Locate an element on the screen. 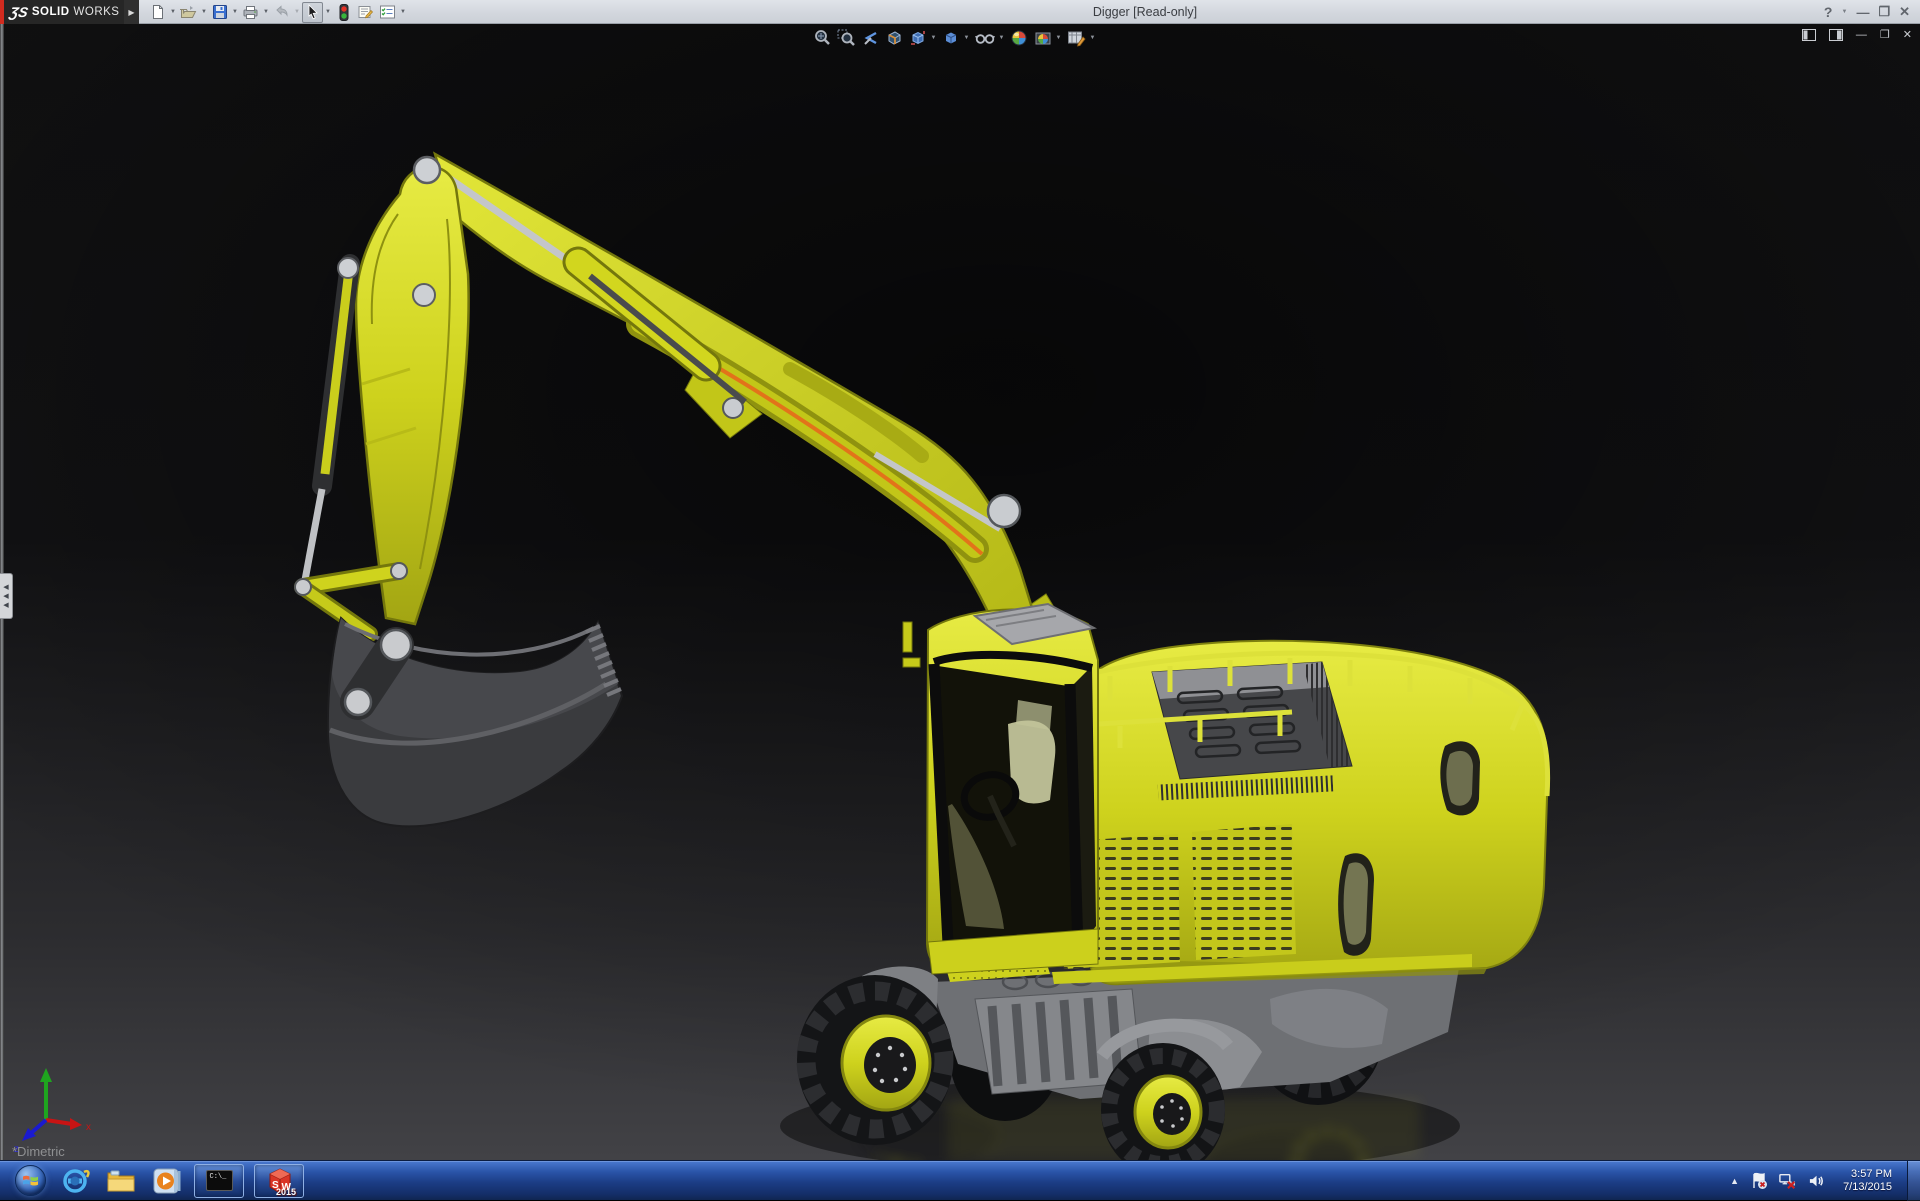  options-button is located at coordinates (387, 12).